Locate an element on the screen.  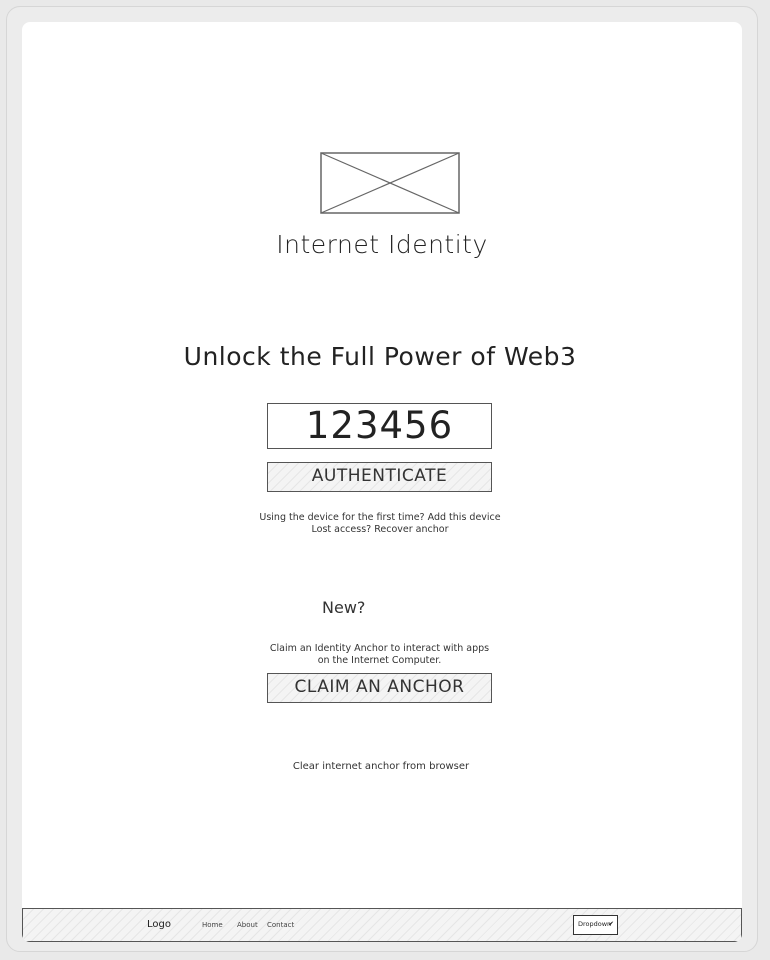
lost-access-line: Lost access? Recover anchor is located at coordinates (380, 529).